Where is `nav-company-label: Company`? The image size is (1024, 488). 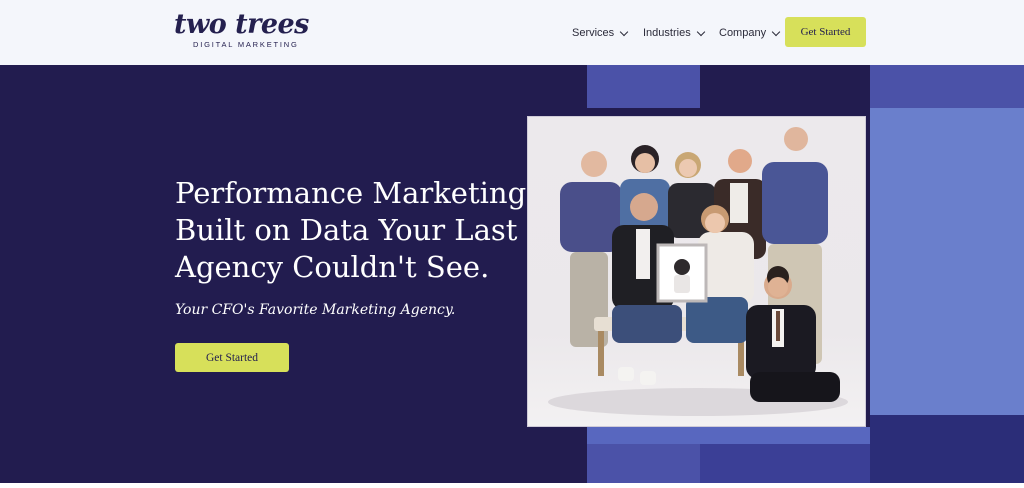 nav-company-label: Company is located at coordinates (743, 33).